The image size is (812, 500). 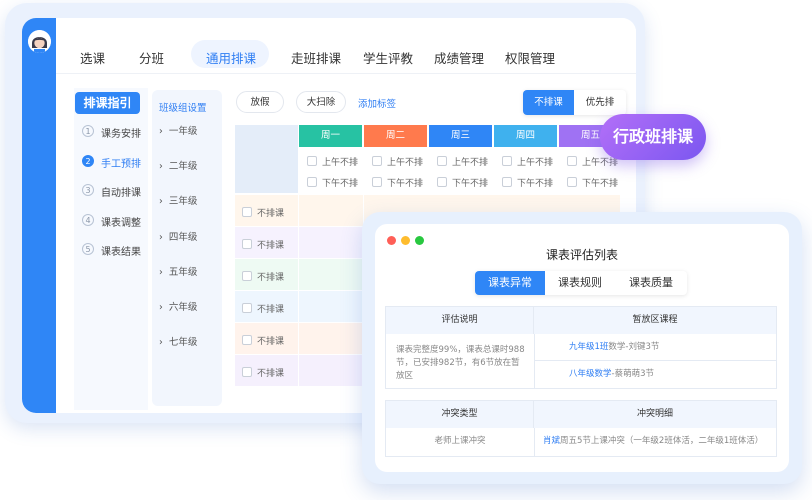 I want to click on nav-tab-class-division: 分班, so click(x=151, y=57).